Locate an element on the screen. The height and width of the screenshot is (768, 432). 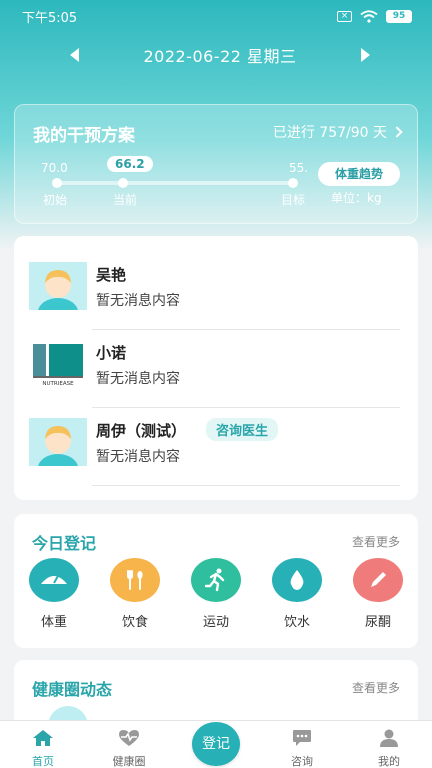
battery-icon: 95 is located at coordinates (399, 16).